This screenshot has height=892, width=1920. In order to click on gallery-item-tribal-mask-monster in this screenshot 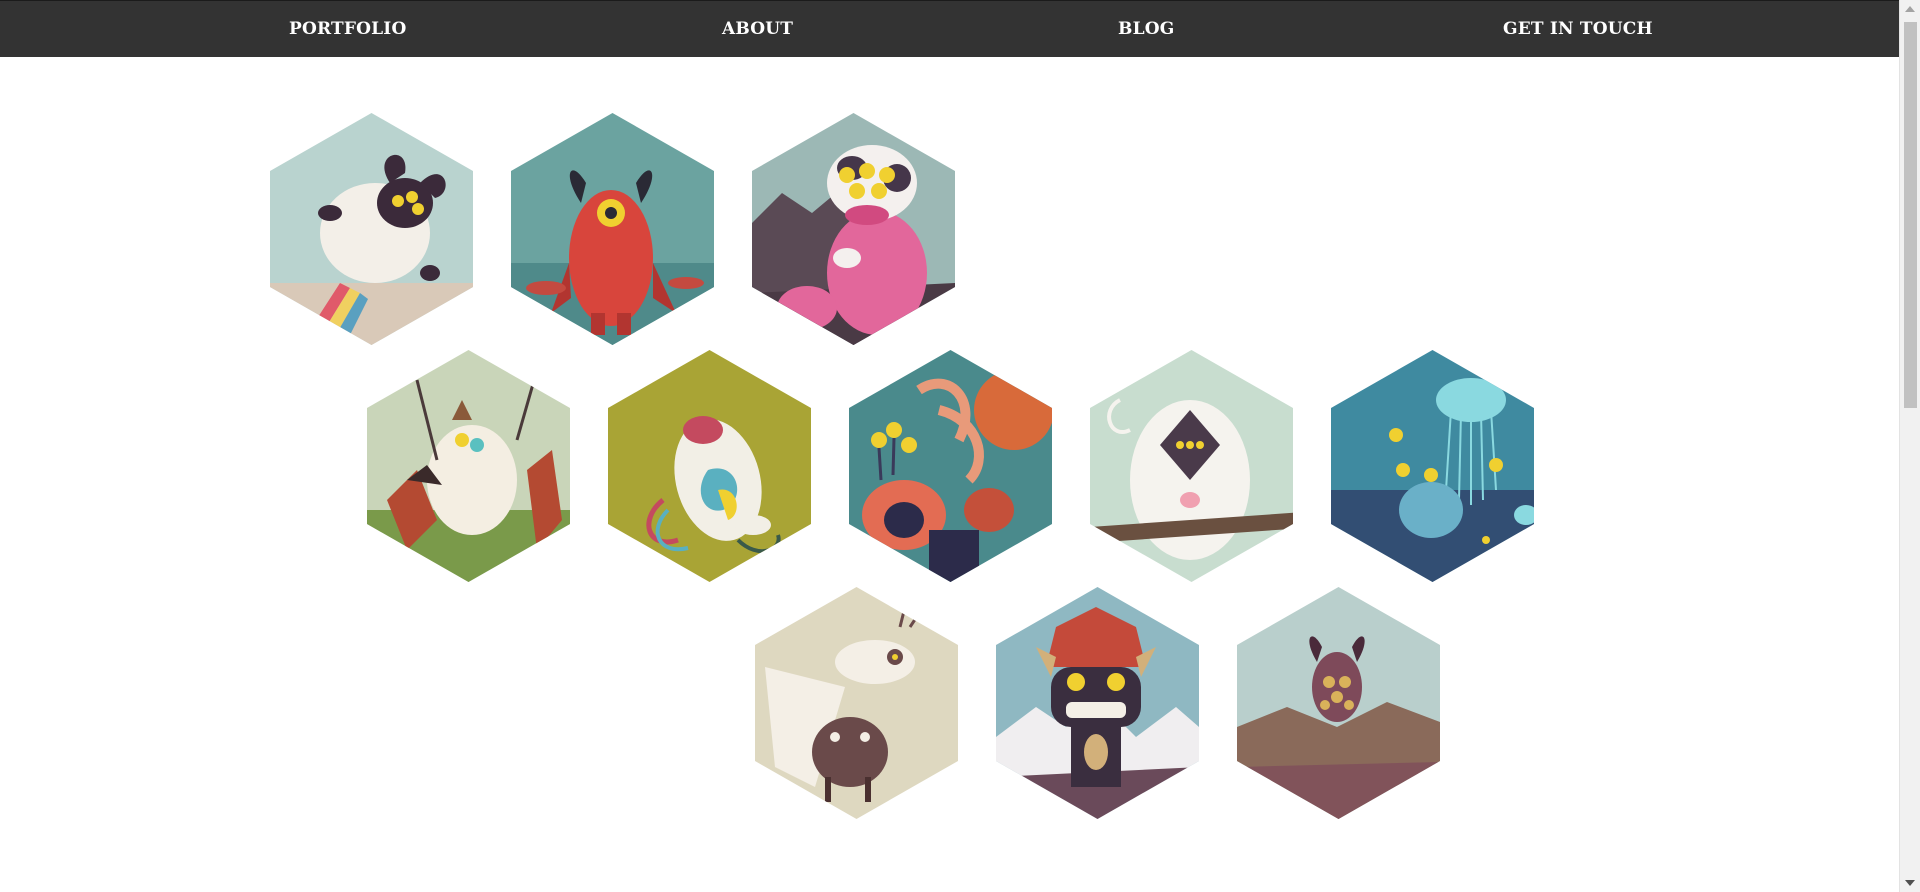, I will do `click(1097, 703)`.